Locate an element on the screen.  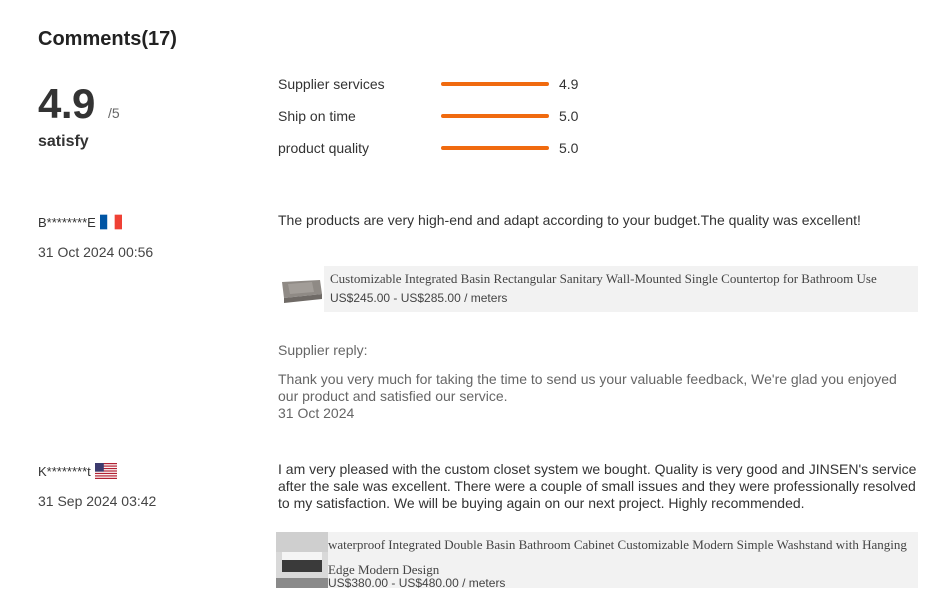
basin-image-icon is located at coordinates (301, 289).